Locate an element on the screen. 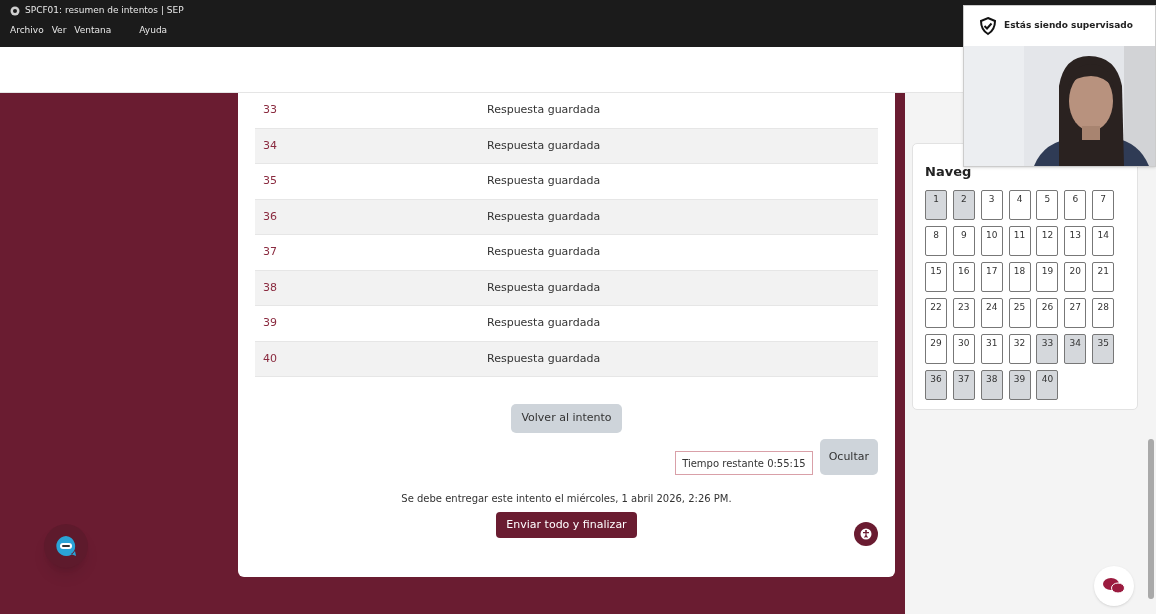 Image resolution: width=1156 pixels, height=614 pixels. question-nav-button: 14 is located at coordinates (1103, 241).